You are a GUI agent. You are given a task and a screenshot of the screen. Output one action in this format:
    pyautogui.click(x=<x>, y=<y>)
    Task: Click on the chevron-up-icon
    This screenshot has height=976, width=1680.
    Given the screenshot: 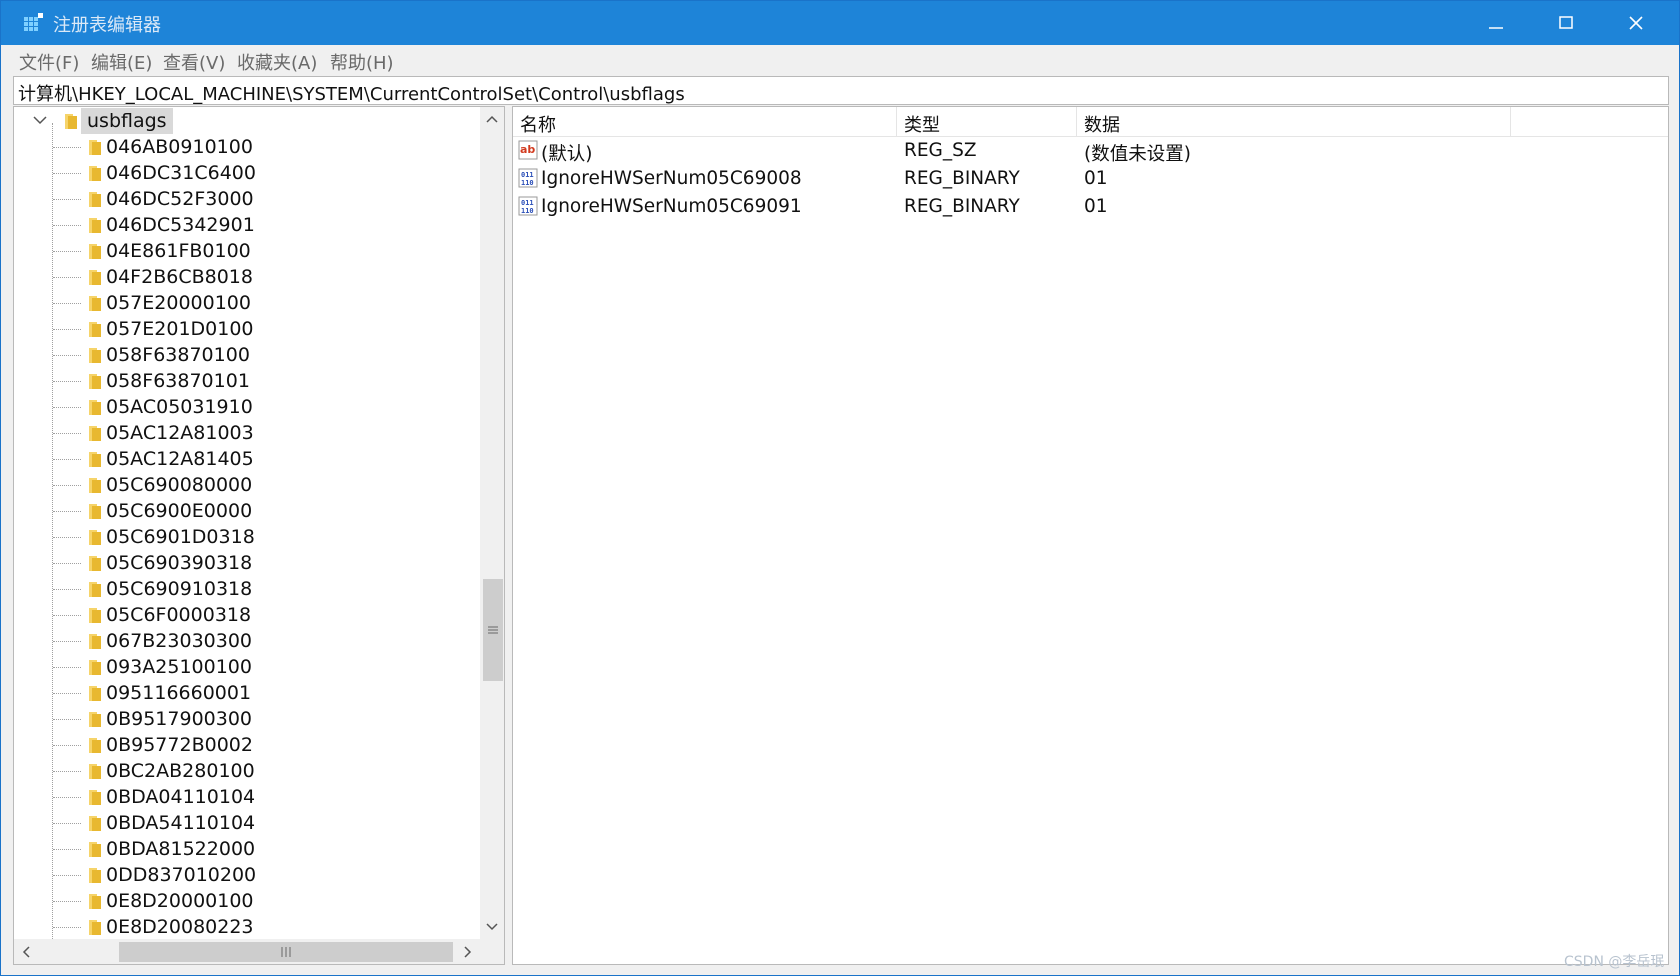 What is the action you would take?
    pyautogui.click(x=492, y=119)
    